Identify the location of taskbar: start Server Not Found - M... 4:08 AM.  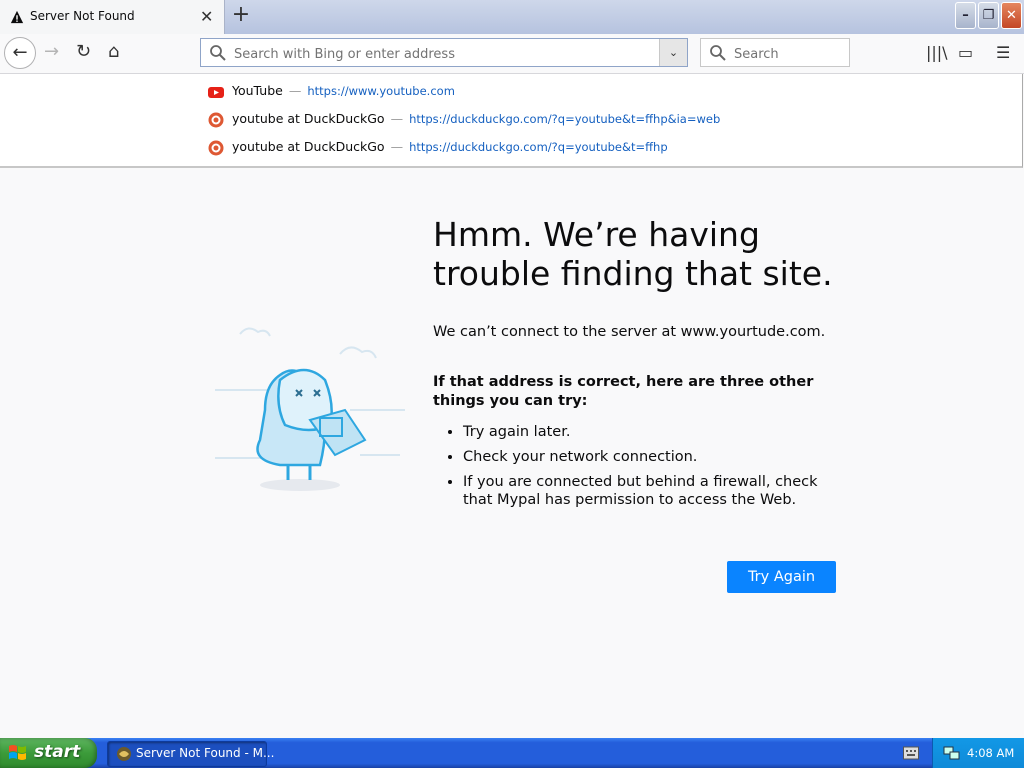
(512, 753).